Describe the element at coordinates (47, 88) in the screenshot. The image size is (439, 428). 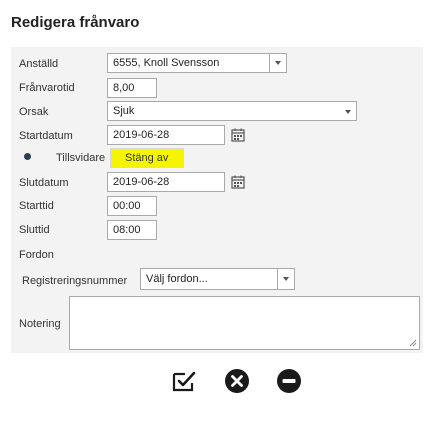
I see `absence-time-label: Frånvarotid` at that location.